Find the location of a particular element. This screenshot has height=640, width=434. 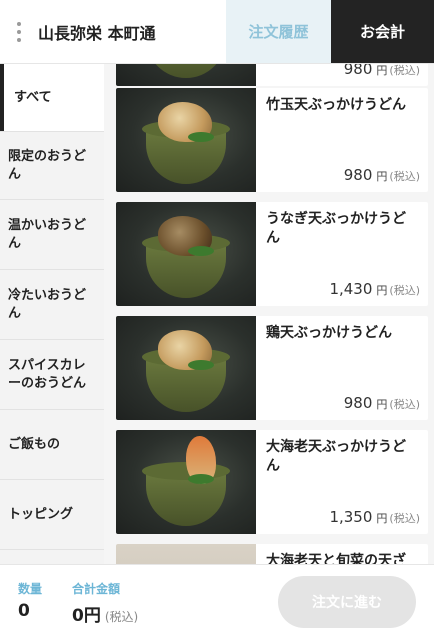

product-price: 1,430 円 (税込) is located at coordinates (374, 289).